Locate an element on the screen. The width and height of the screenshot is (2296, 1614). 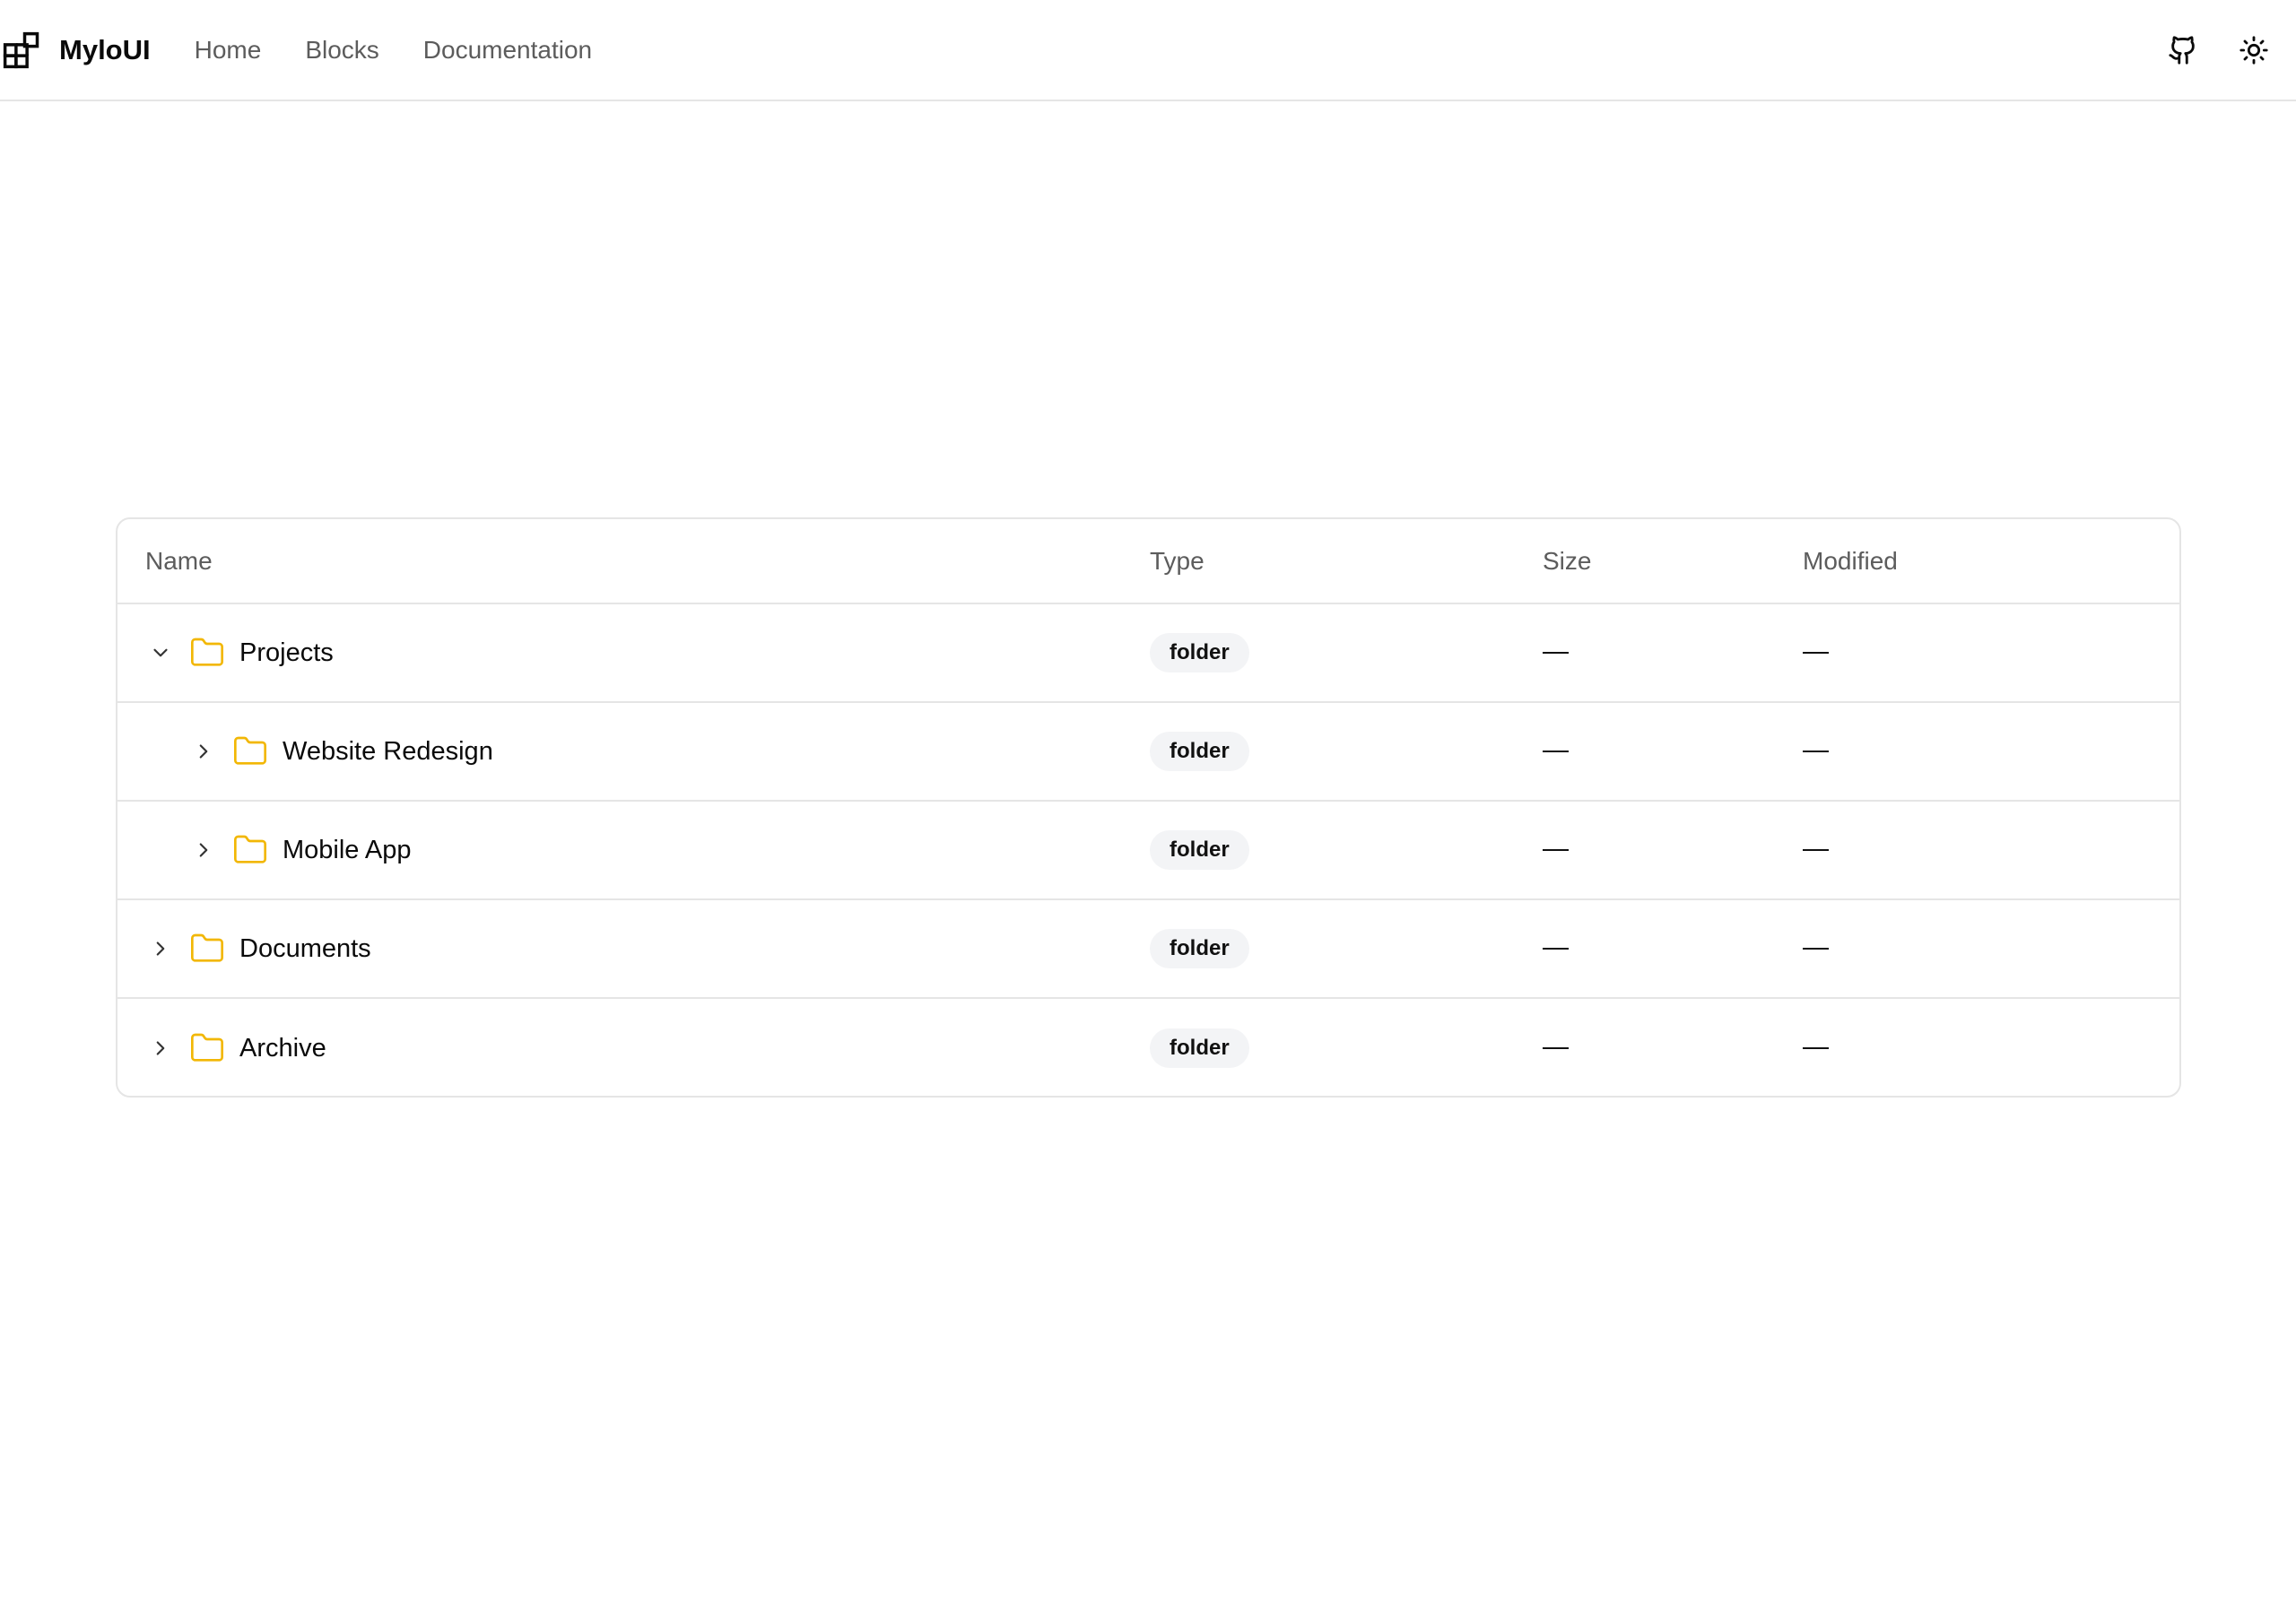
name-cell: Documents is located at coordinates (633, 949).